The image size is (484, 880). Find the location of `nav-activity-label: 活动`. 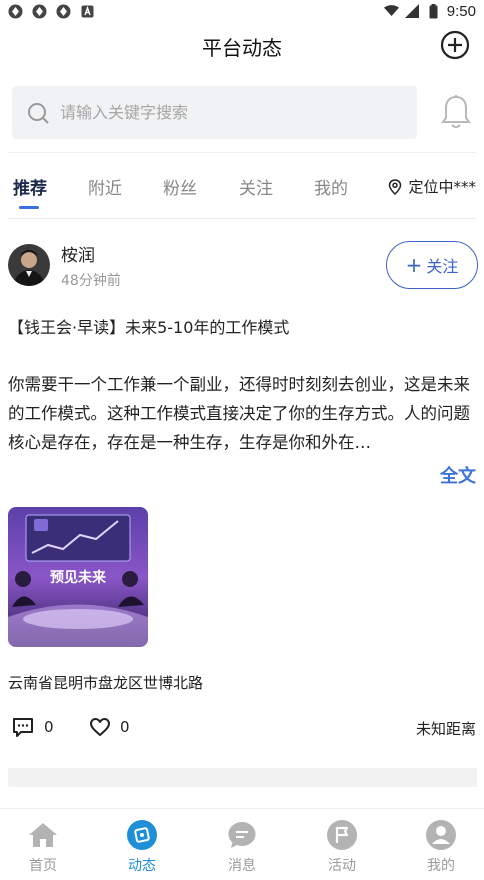

nav-activity-label: 活动 is located at coordinates (342, 866).